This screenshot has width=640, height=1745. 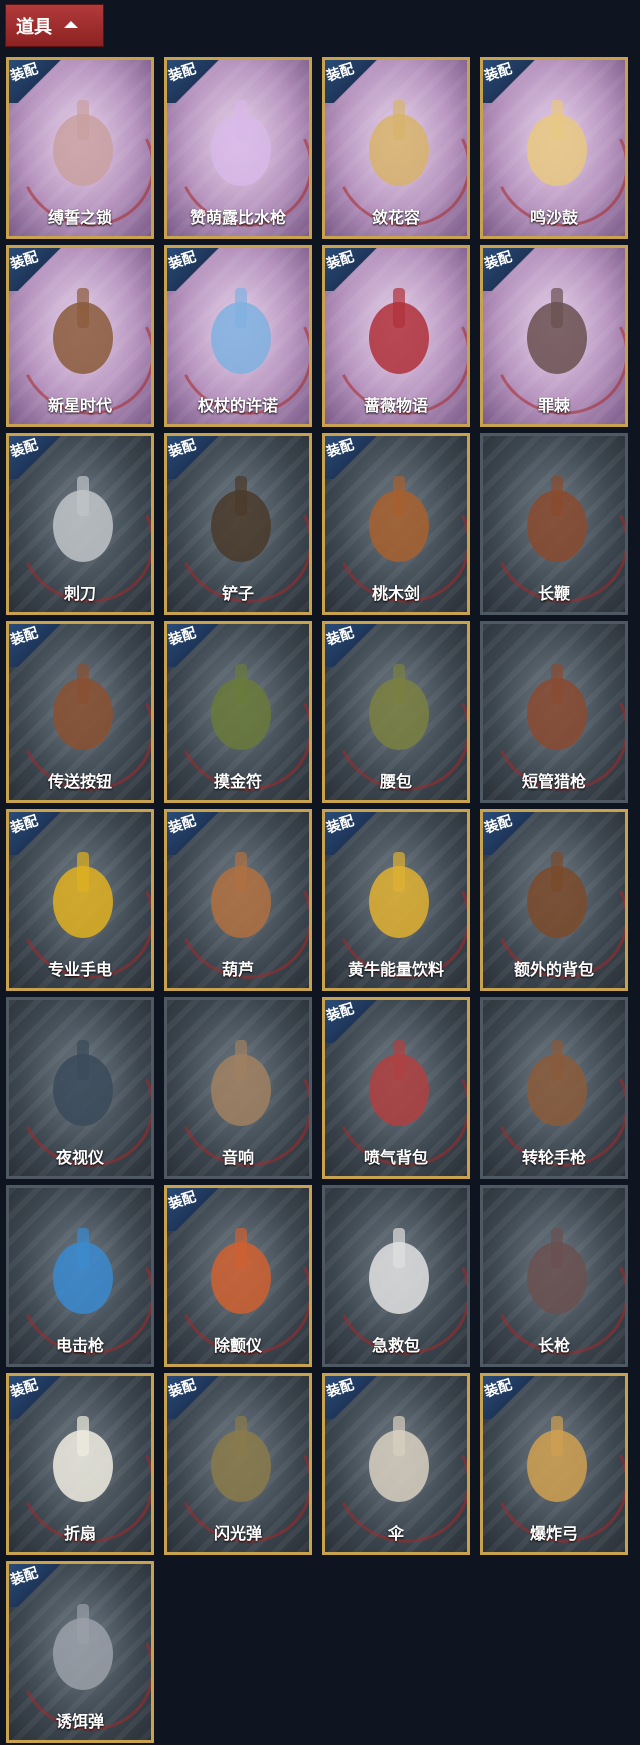 What do you see at coordinates (79, 593) in the screenshot?
I see `item-name: 刺刀` at bounding box center [79, 593].